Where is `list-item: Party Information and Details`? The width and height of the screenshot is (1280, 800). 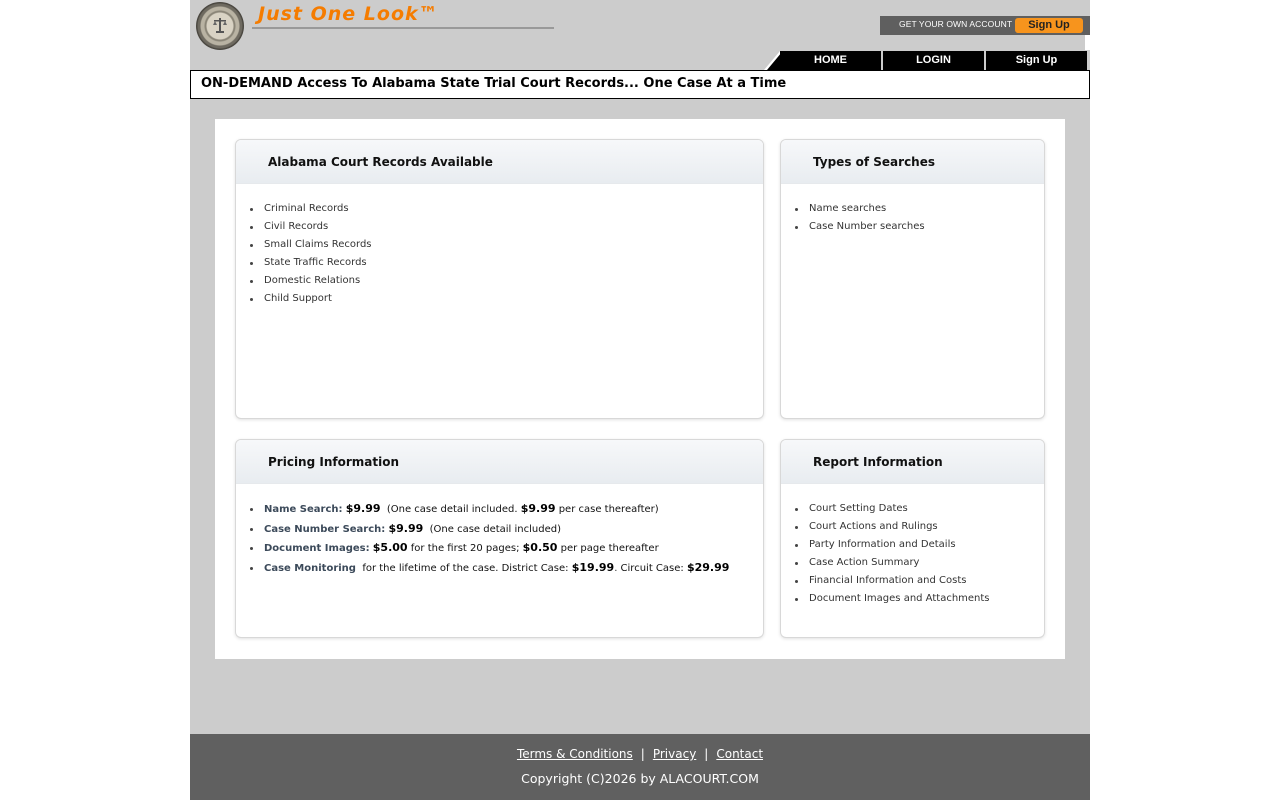
list-item: Party Information and Details is located at coordinates (892, 547).